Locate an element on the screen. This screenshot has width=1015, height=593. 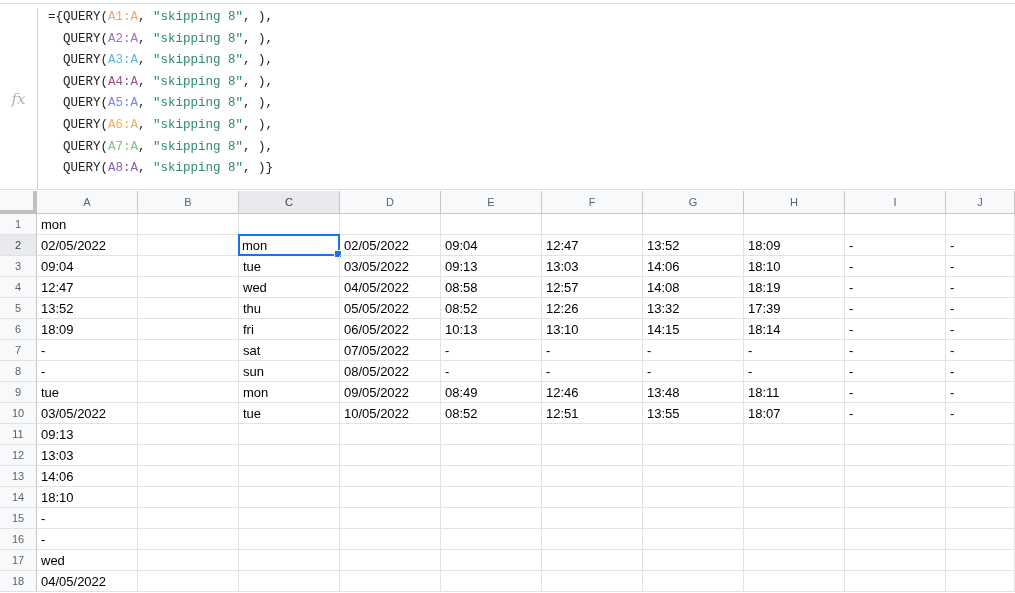
table-cell: 07/05/2022 is located at coordinates (390, 350).